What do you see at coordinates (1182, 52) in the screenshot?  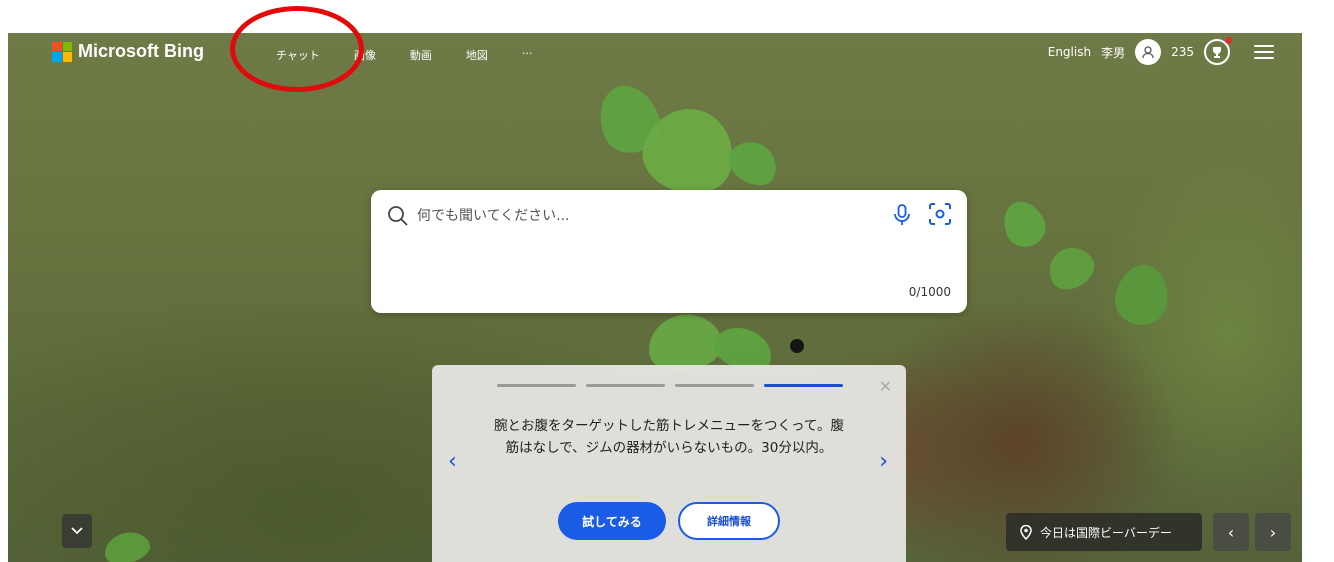 I see `rewards-points: 235` at bounding box center [1182, 52].